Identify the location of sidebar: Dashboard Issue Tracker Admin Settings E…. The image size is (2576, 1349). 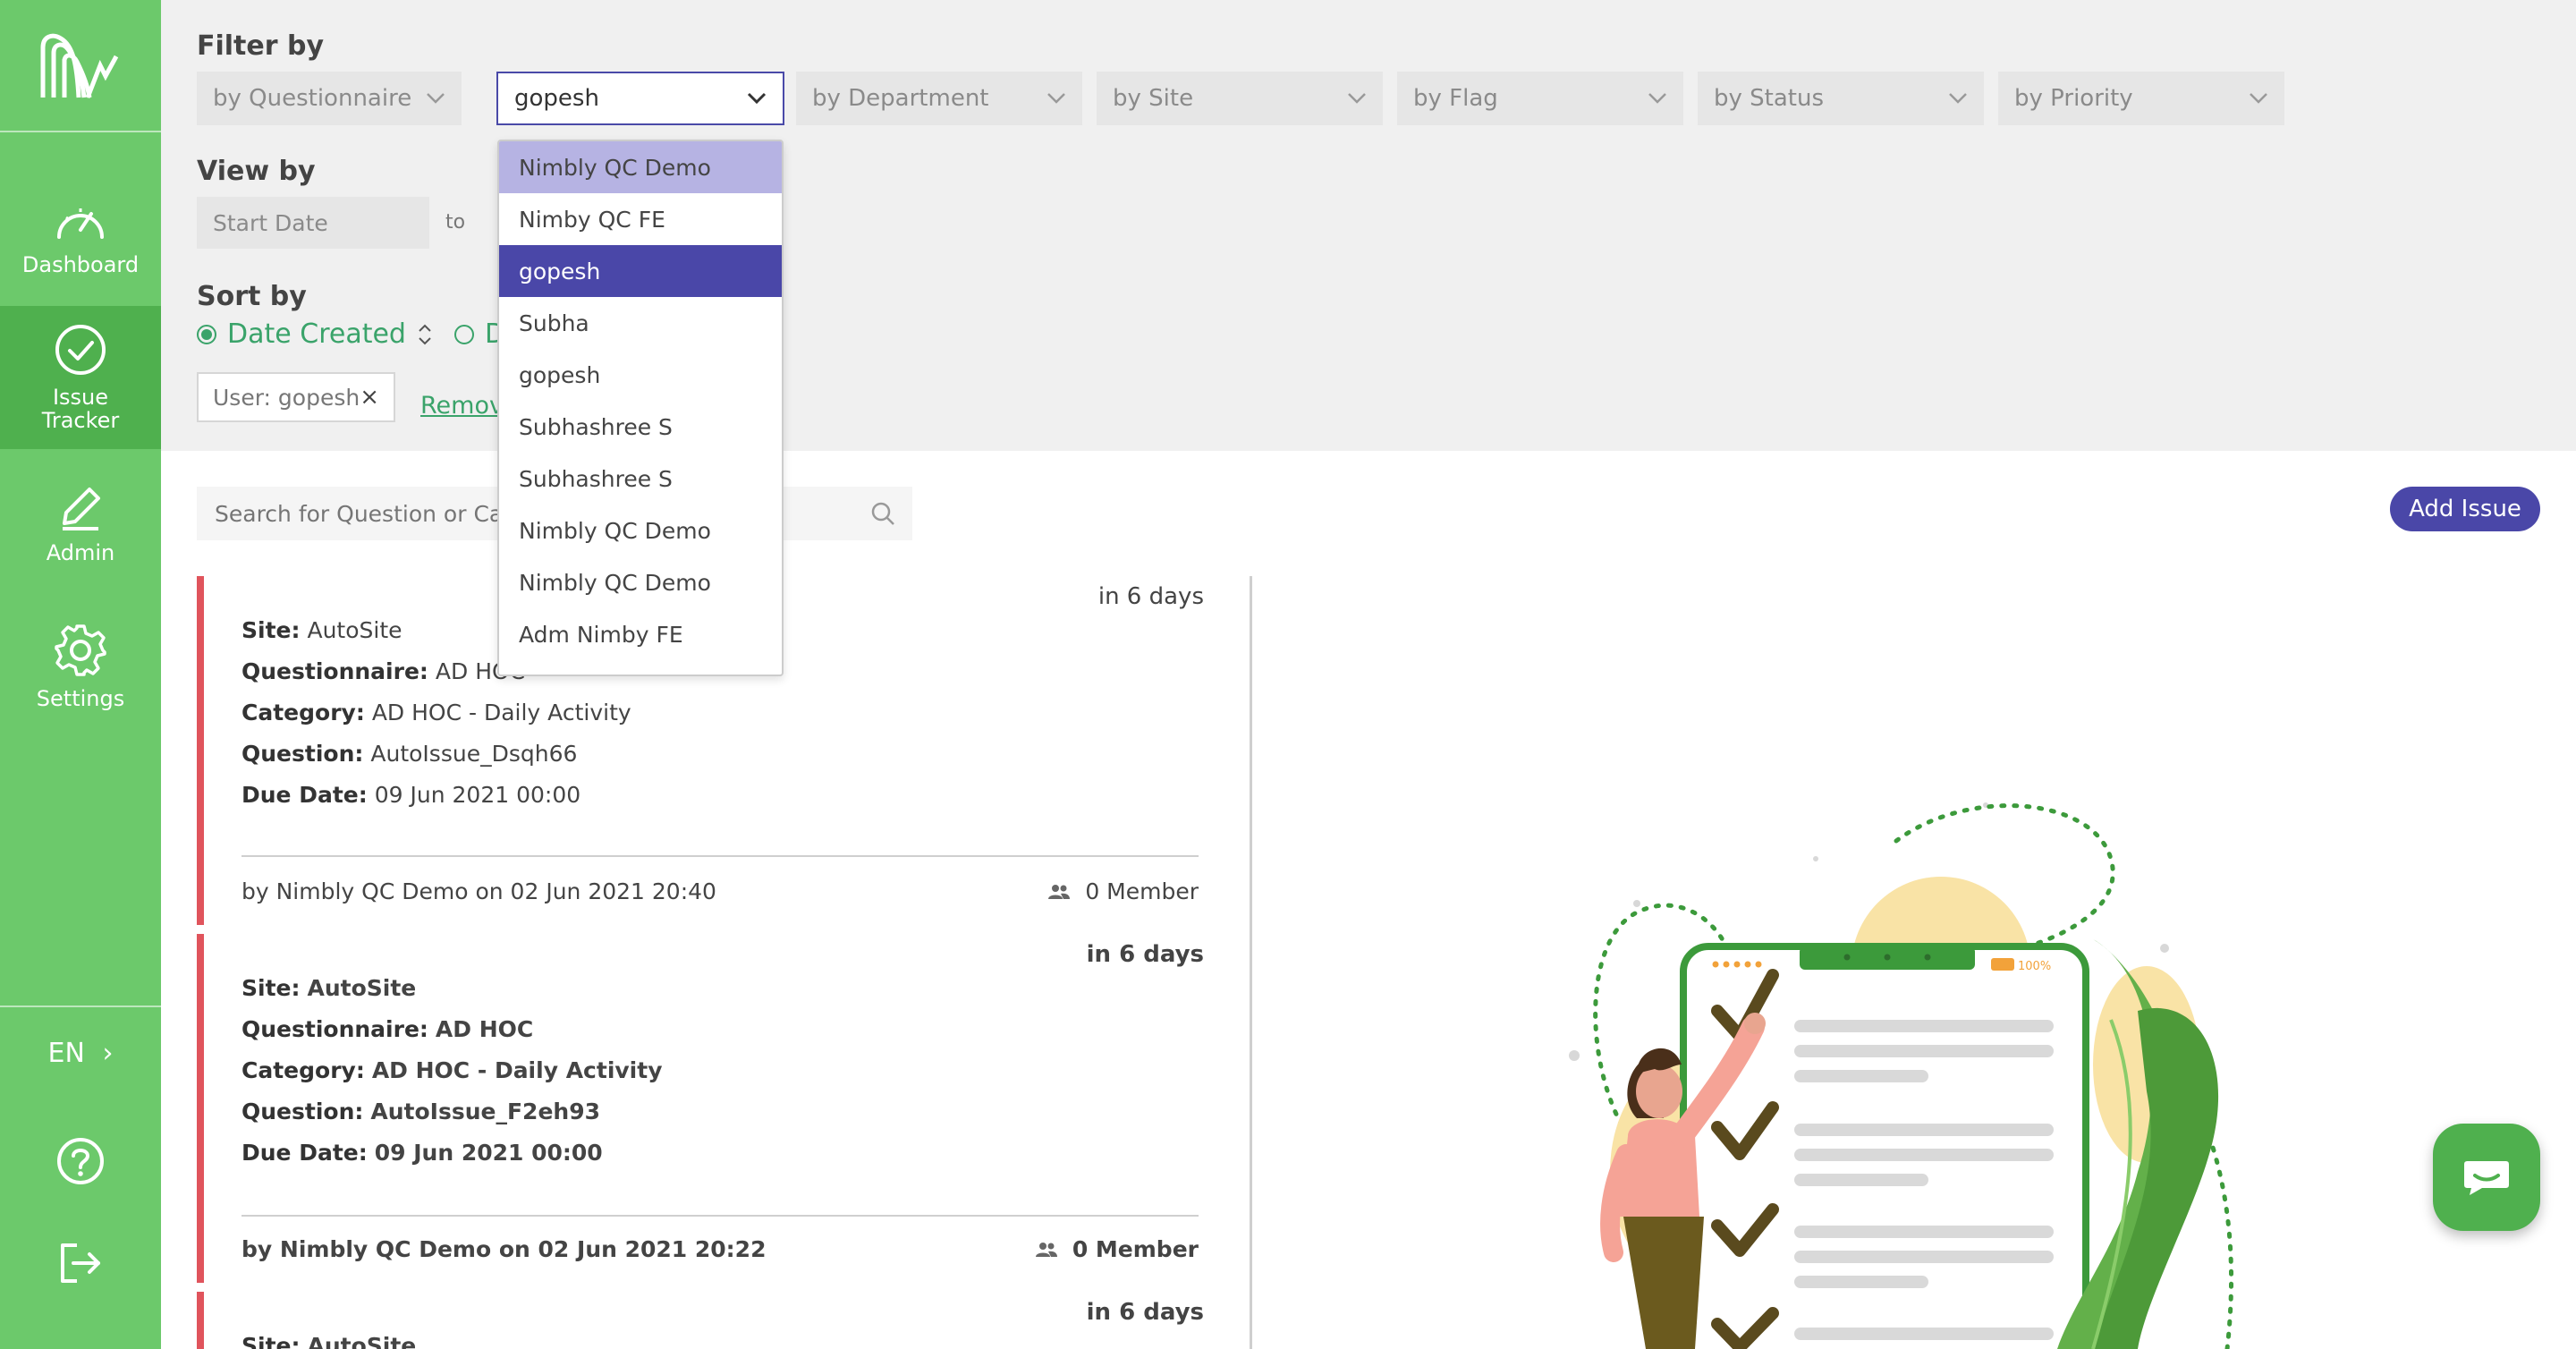
(80, 674).